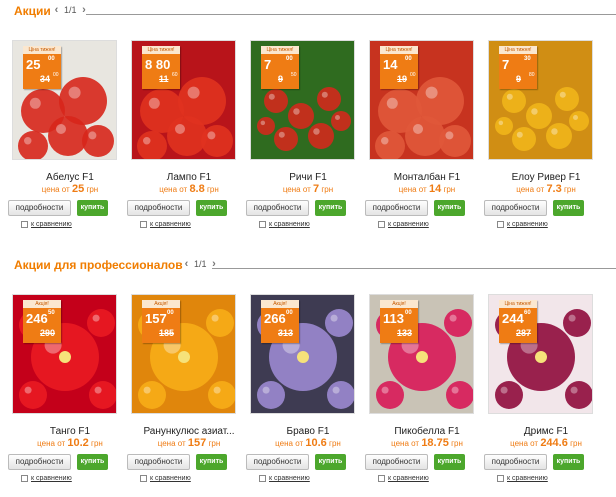 The width and height of the screenshot is (616, 497). What do you see at coordinates (98, 265) in the screenshot?
I see `section-title: Акции для профессионалов` at bounding box center [98, 265].